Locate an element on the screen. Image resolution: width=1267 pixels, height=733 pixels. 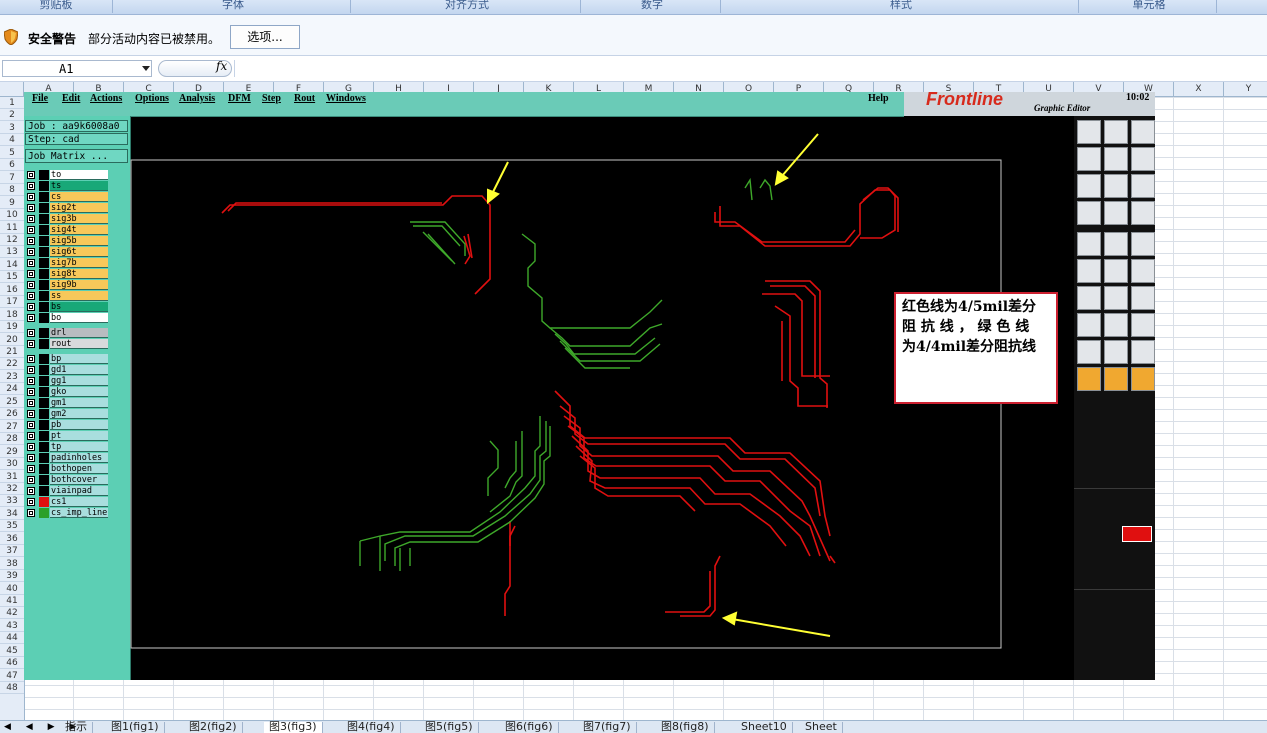
row-header: 21 is located at coordinates (12, 352).